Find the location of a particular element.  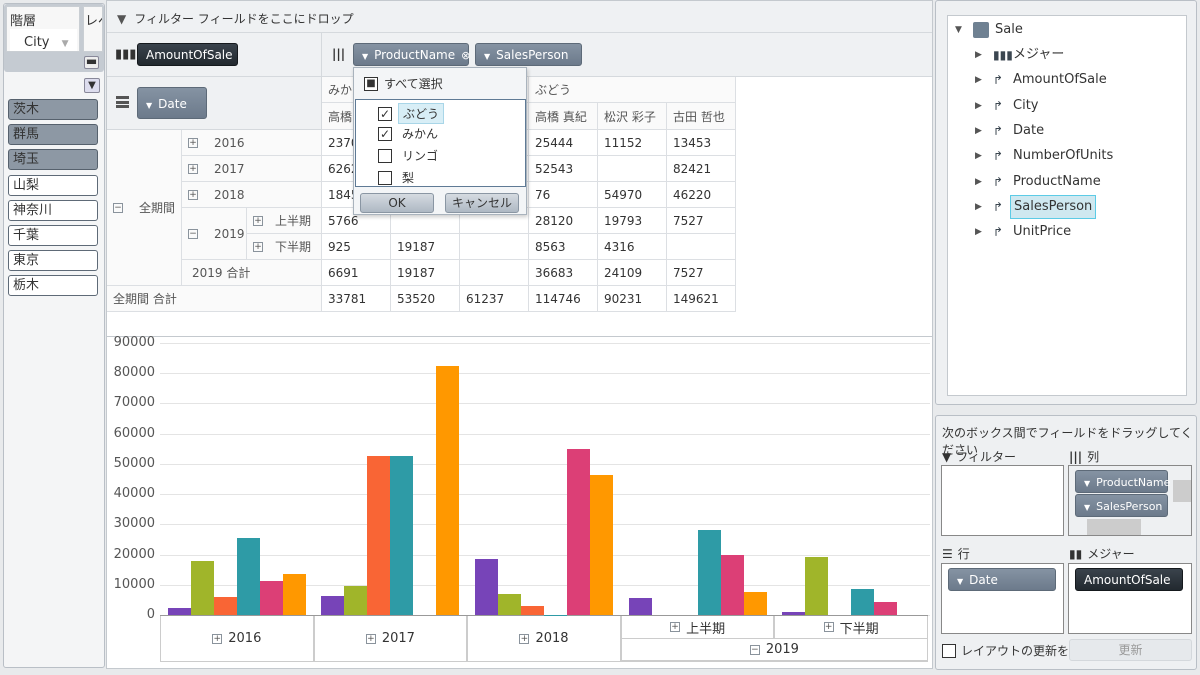

gridline is located at coordinates (545, 525).